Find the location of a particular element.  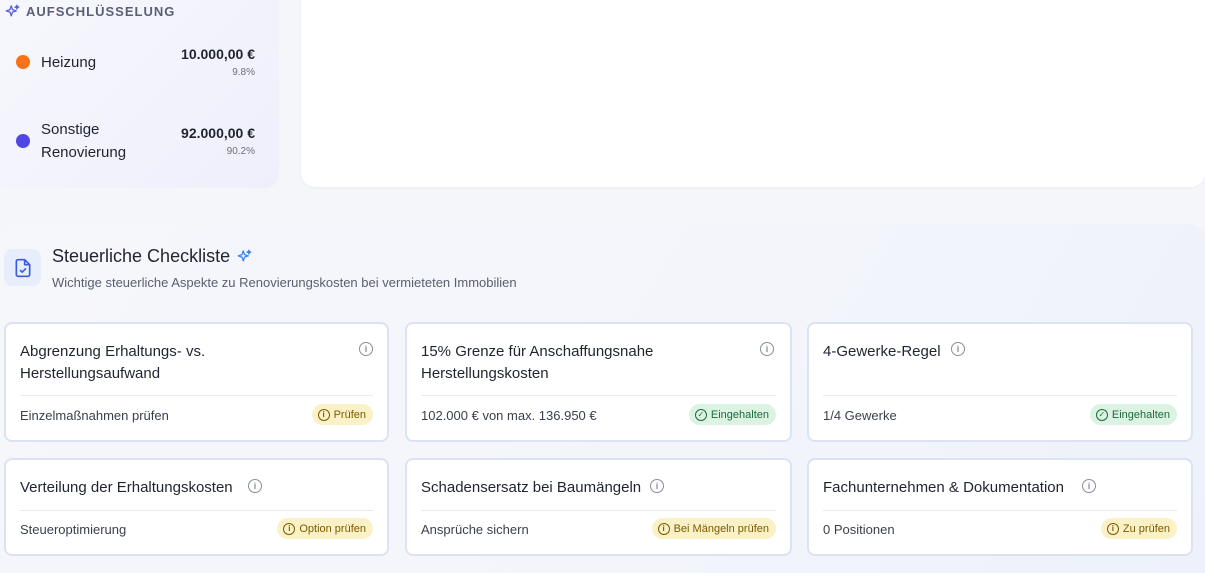

card-meta: 0 Positionen is located at coordinates (859, 529).